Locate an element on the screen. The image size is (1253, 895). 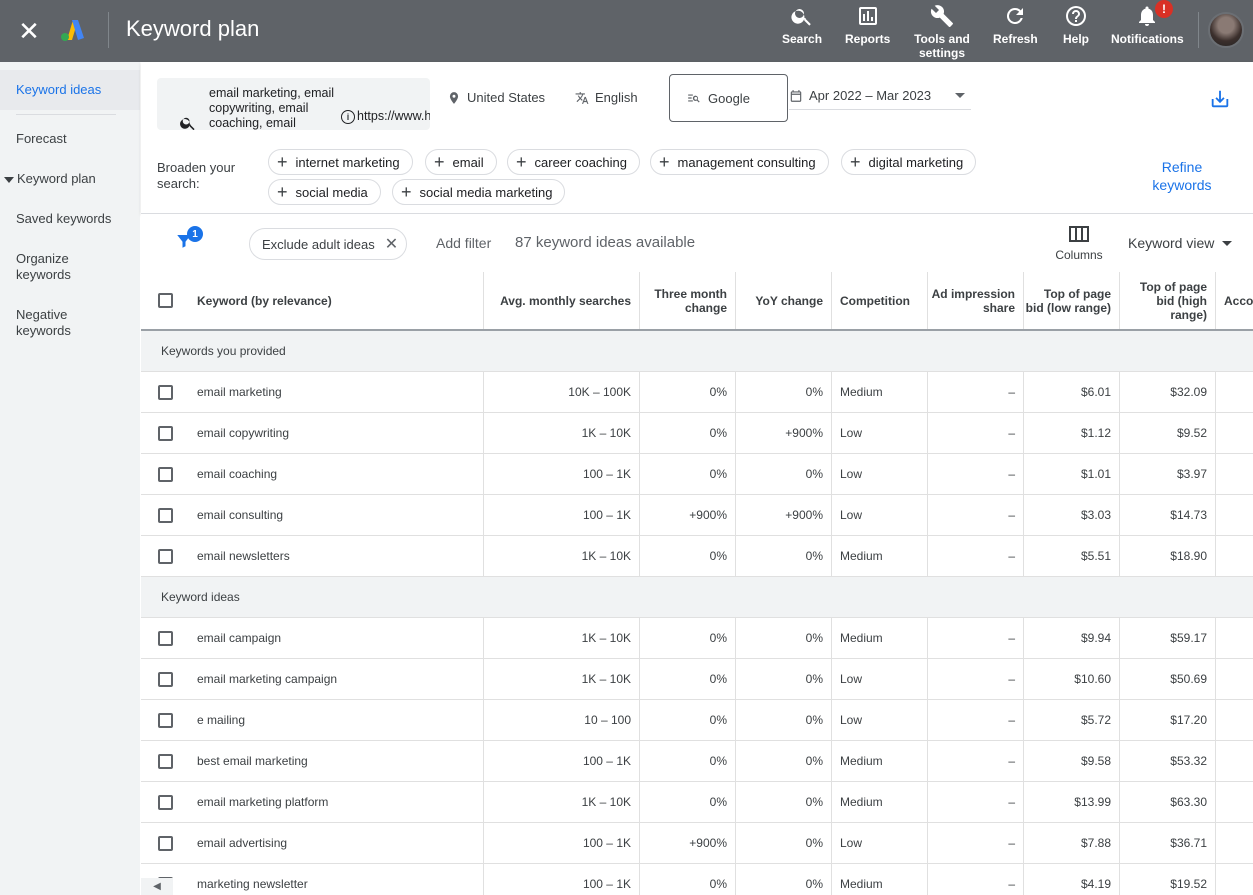
search-button: Search is located at coordinates (802, 25).